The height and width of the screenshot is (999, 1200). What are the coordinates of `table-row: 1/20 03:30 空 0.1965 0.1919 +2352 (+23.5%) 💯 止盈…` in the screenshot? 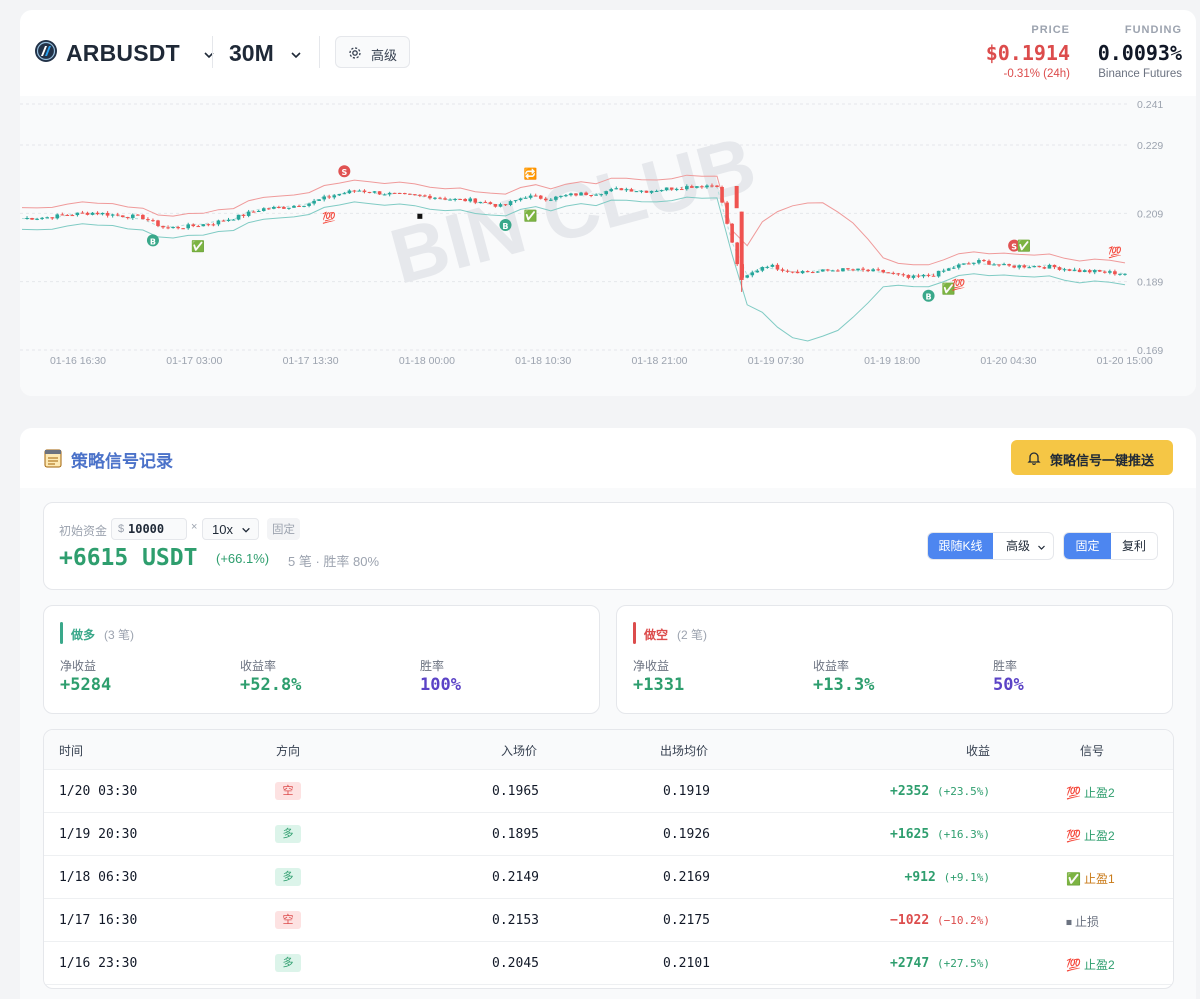 It's located at (608, 791).